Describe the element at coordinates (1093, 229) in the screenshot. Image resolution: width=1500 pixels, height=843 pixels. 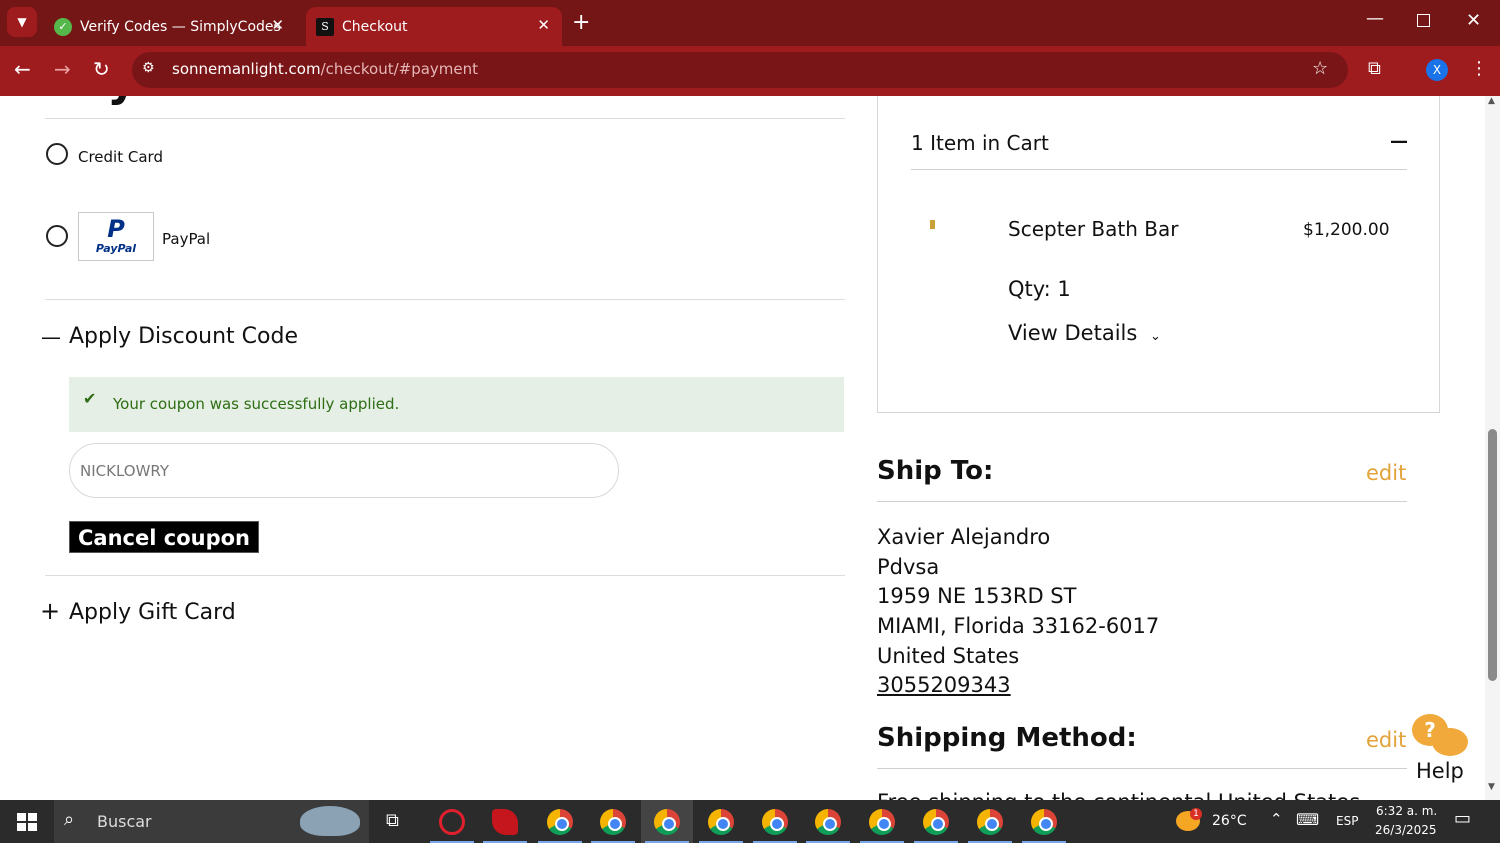
I see `product-name: Scepter Bath Bar` at that location.